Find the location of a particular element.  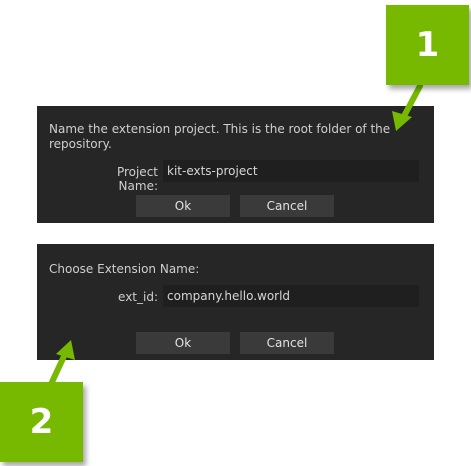

ext-id-label: ext_id: is located at coordinates (138, 297).